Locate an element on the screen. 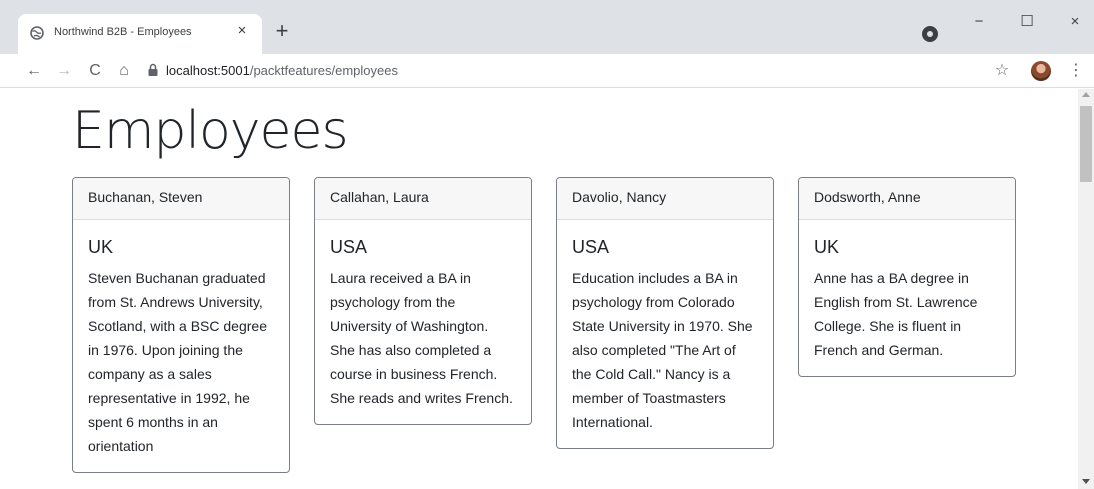 This screenshot has width=1094, height=489. scroll-down-arrow-icon is located at coordinates (1086, 481).